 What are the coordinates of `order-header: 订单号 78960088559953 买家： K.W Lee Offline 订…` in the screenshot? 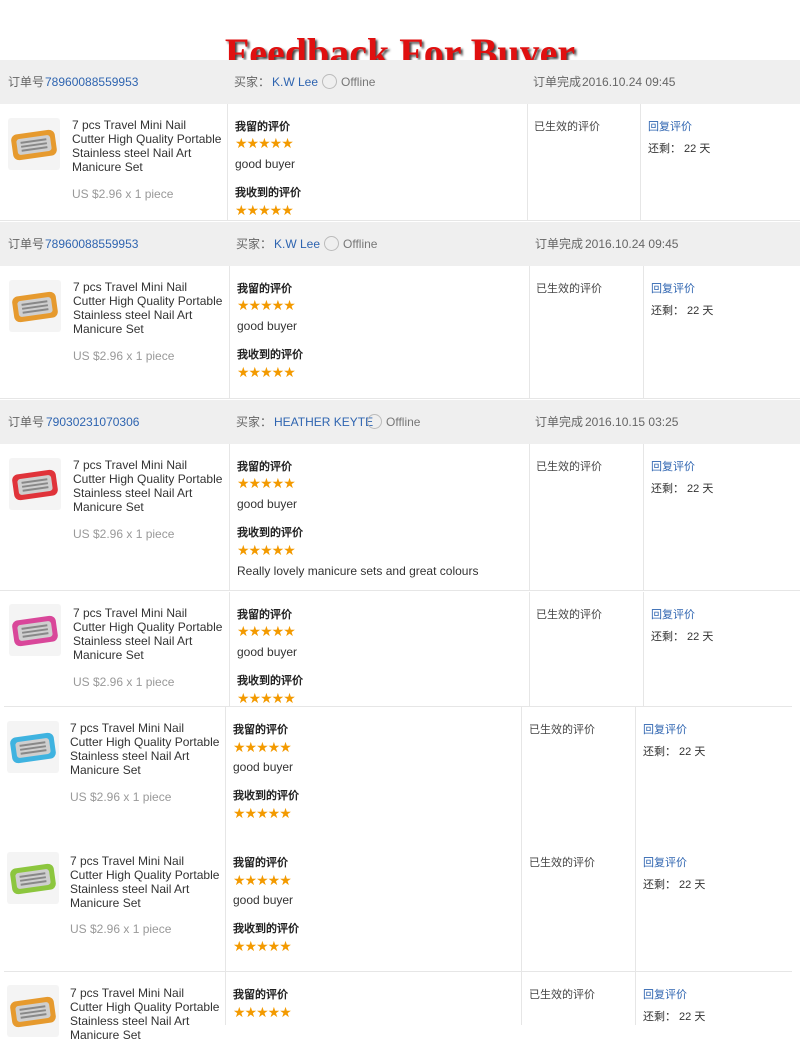 It's located at (400, 82).